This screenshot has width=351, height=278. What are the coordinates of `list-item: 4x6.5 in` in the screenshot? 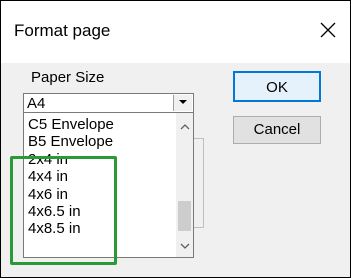 It's located at (100, 211).